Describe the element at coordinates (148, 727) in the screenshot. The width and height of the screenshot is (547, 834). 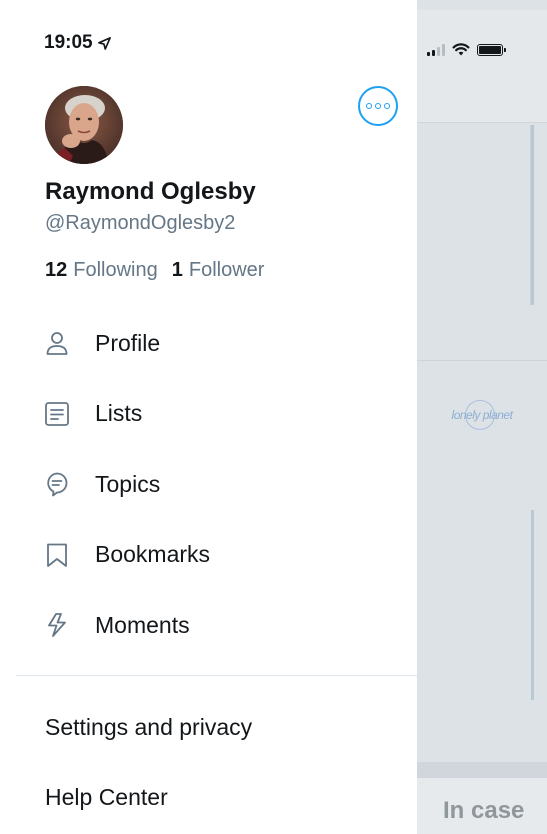
I see `settings-and-privacy-link: Settings and privacy` at that location.